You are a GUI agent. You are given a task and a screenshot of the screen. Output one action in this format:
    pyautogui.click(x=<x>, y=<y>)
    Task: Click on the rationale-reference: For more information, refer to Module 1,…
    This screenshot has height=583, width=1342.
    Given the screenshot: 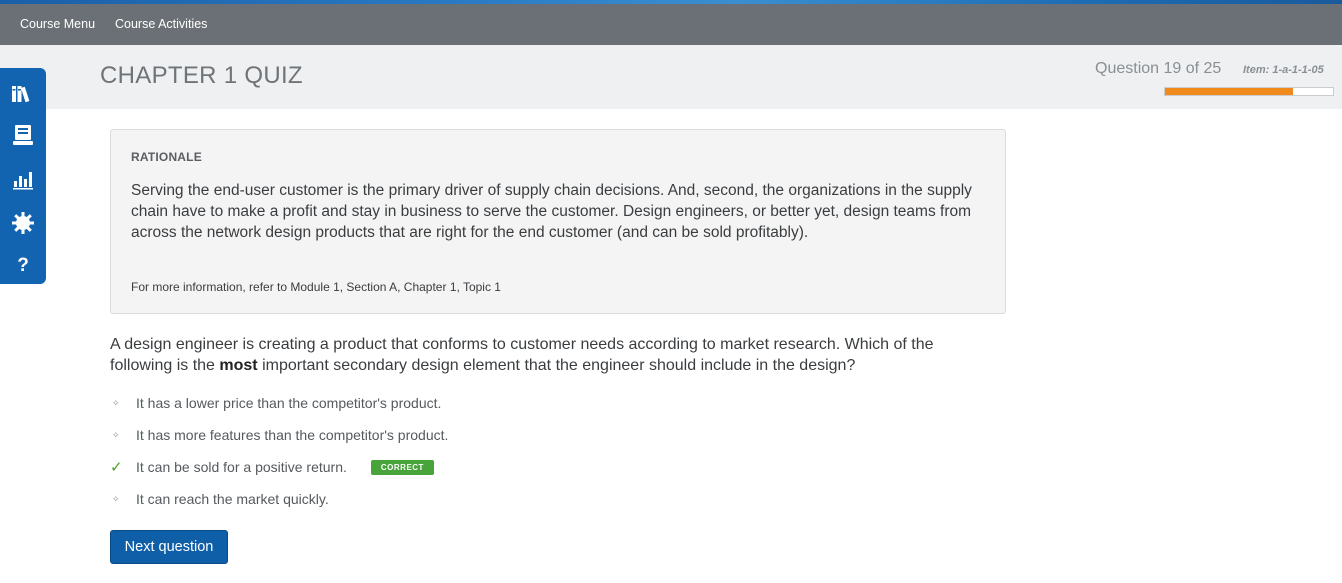 What is the action you would take?
    pyautogui.click(x=316, y=287)
    